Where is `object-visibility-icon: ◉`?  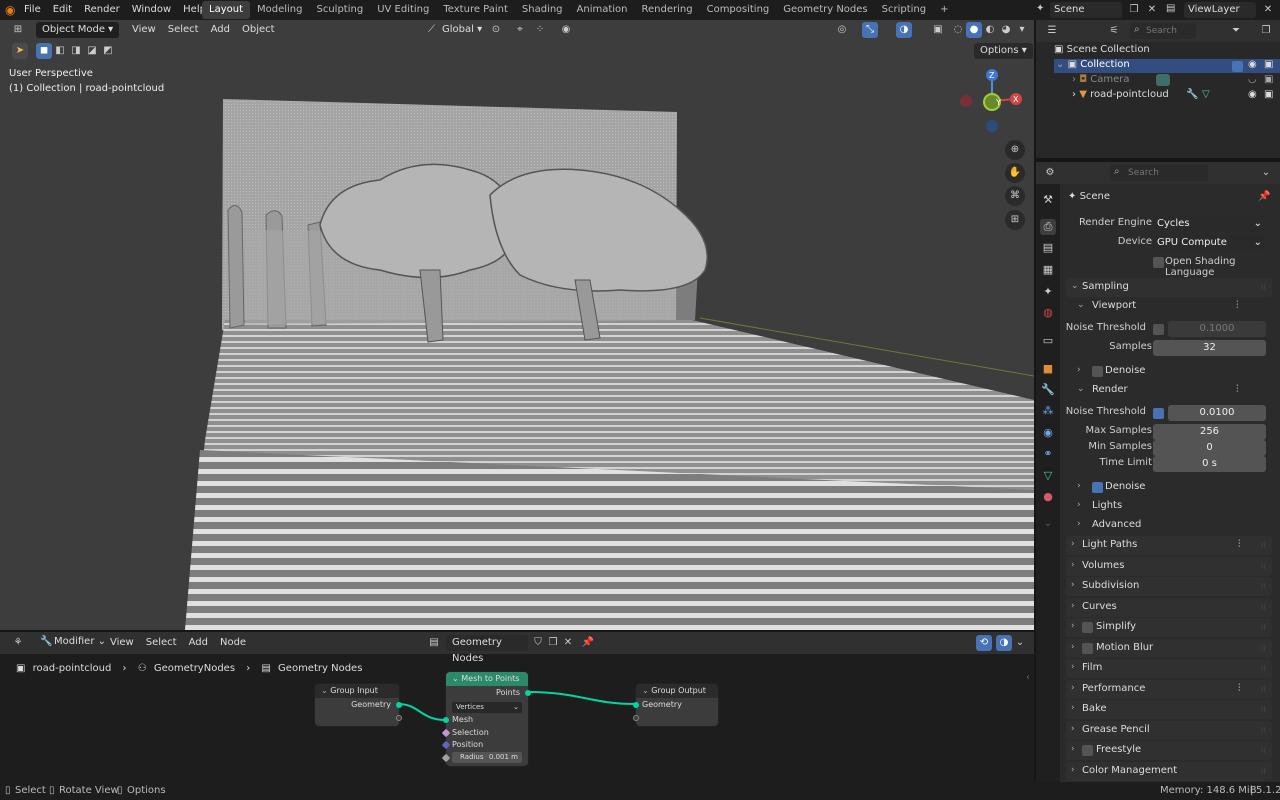 object-visibility-icon: ◉ is located at coordinates (1252, 94).